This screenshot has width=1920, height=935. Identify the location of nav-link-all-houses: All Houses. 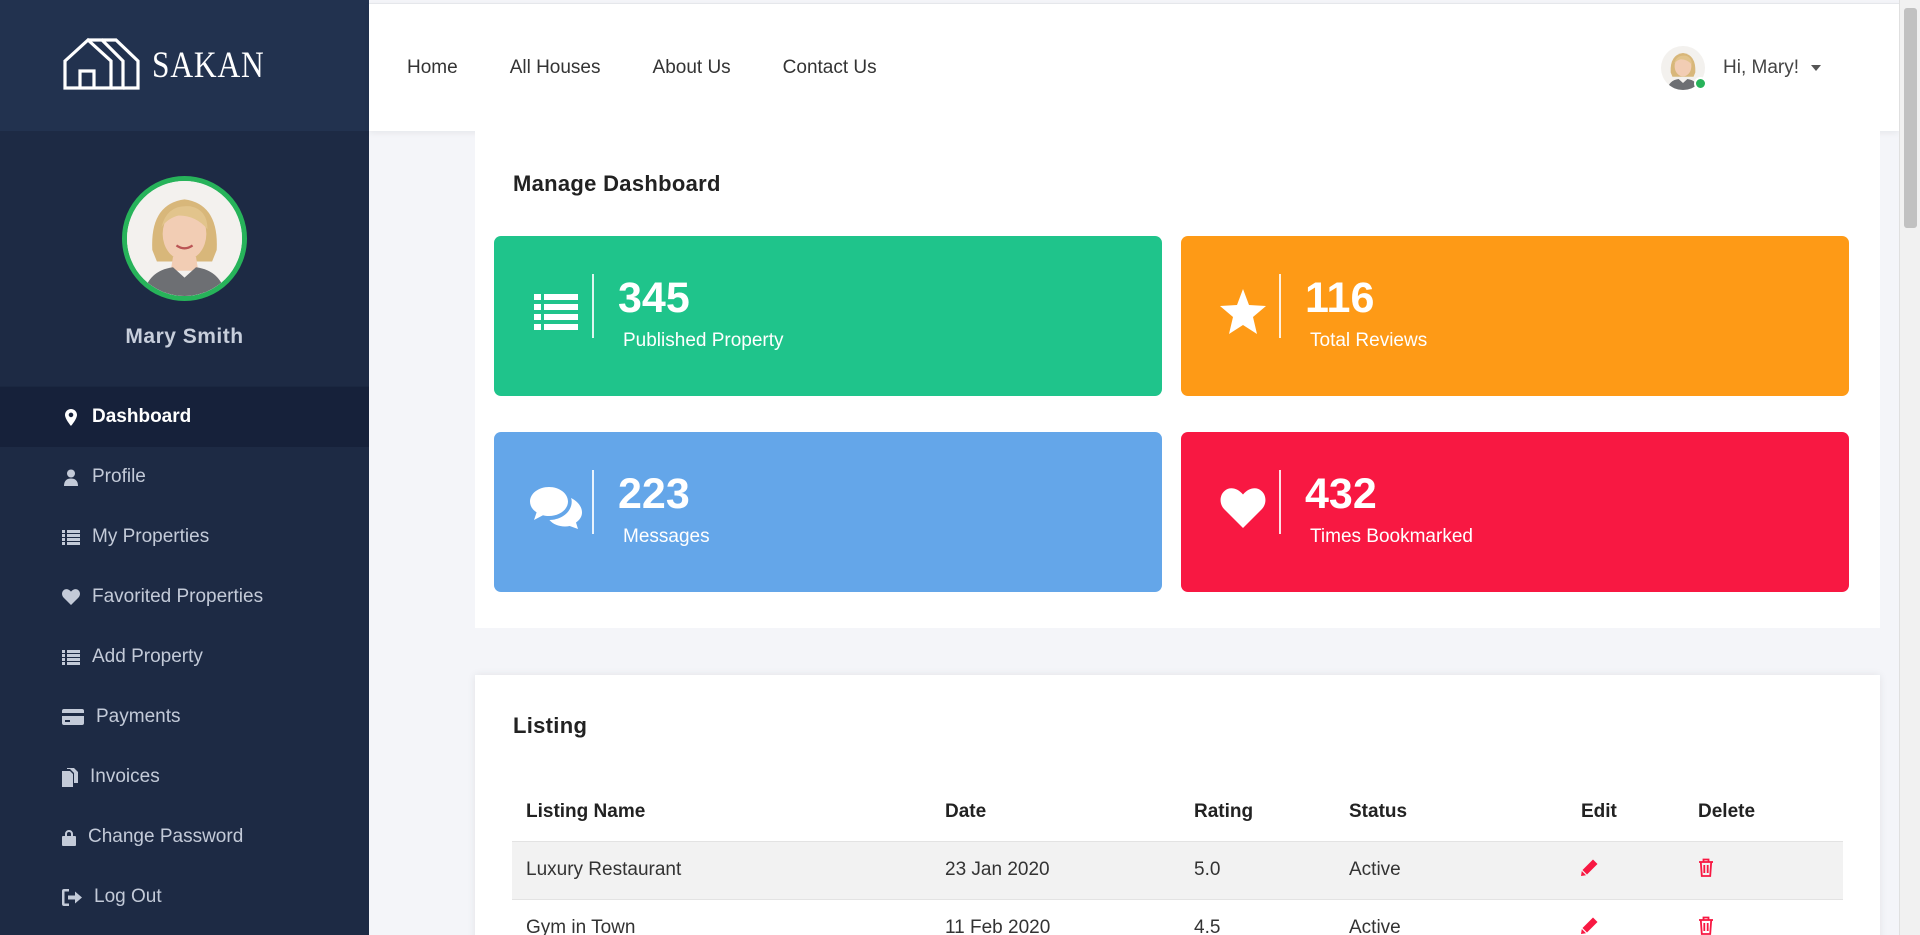
(555, 68).